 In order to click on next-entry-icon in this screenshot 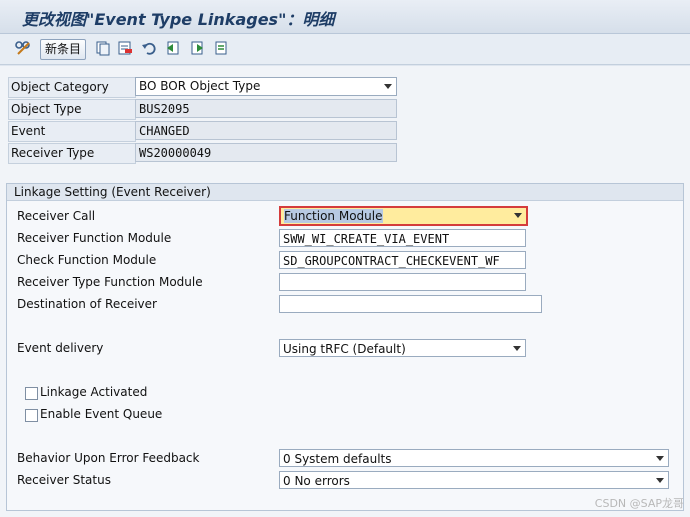, I will do `click(197, 48)`.